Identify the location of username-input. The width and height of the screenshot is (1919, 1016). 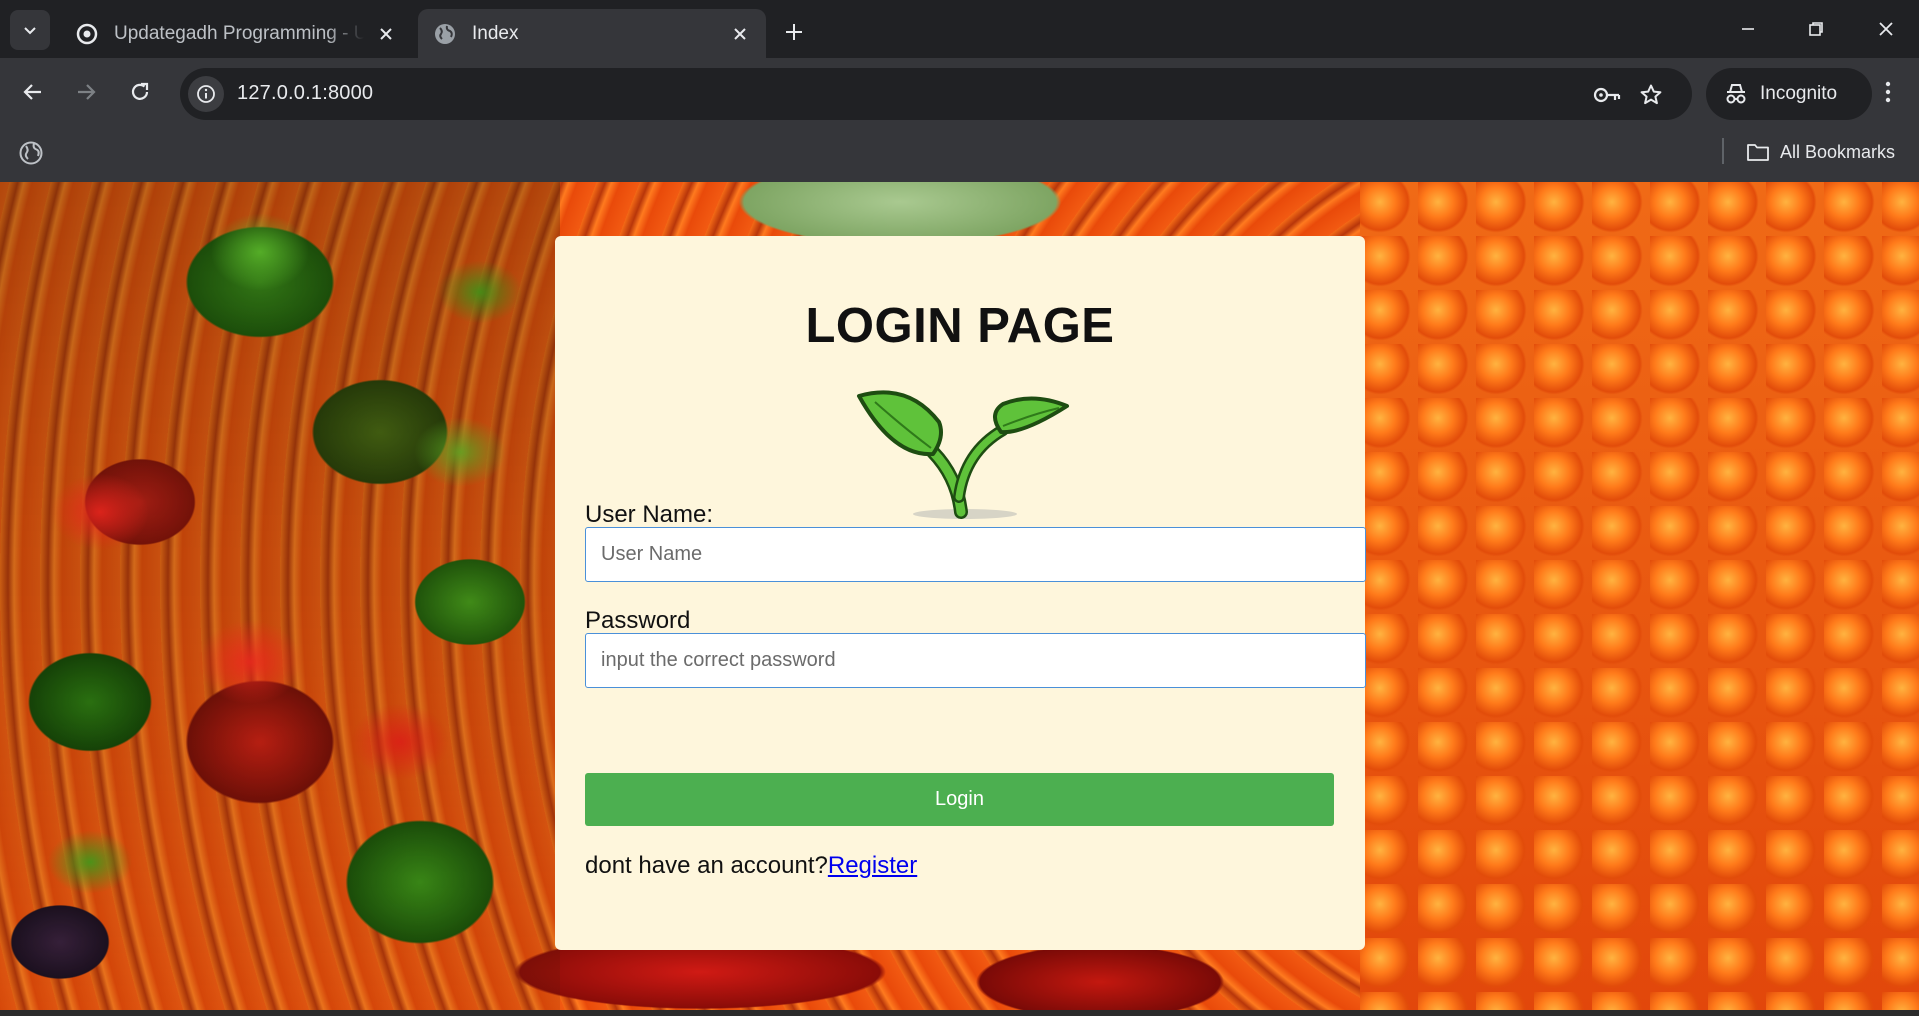
(975, 554).